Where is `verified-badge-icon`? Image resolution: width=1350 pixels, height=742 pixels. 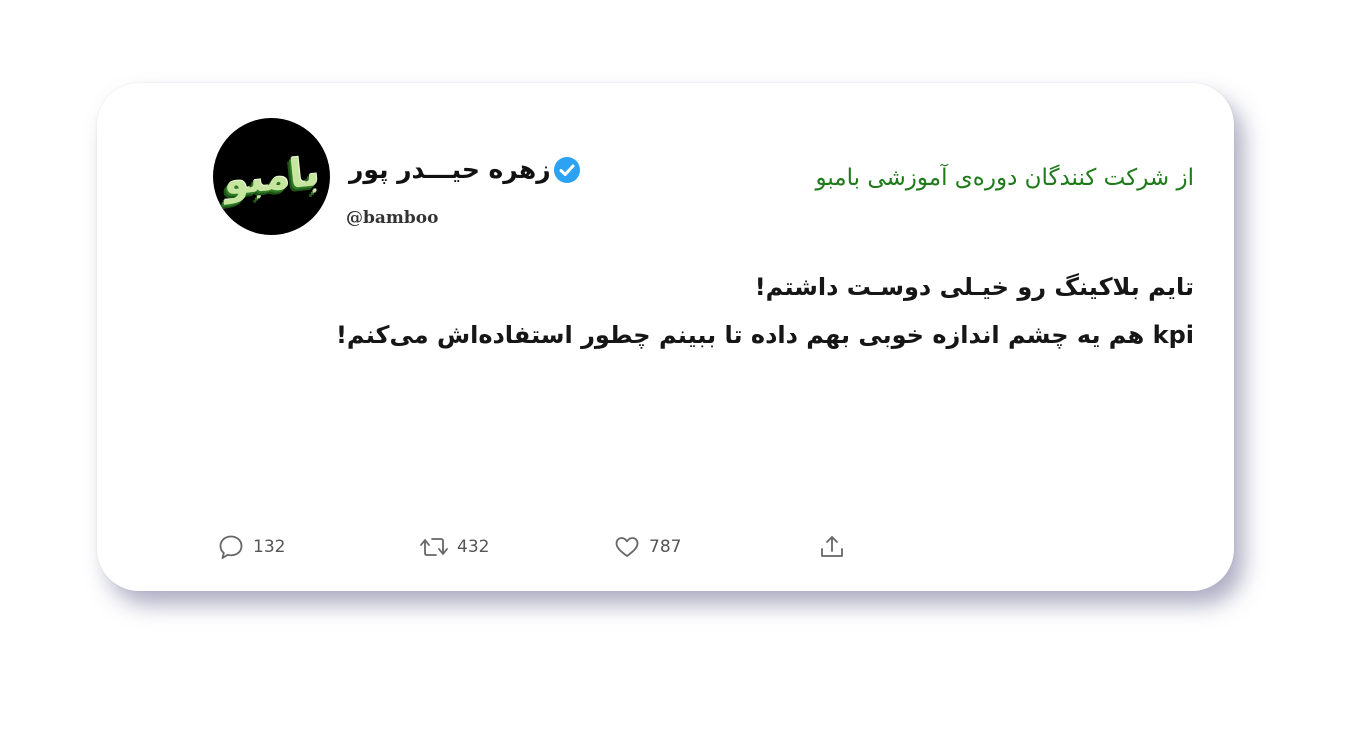
verified-badge-icon is located at coordinates (567, 170).